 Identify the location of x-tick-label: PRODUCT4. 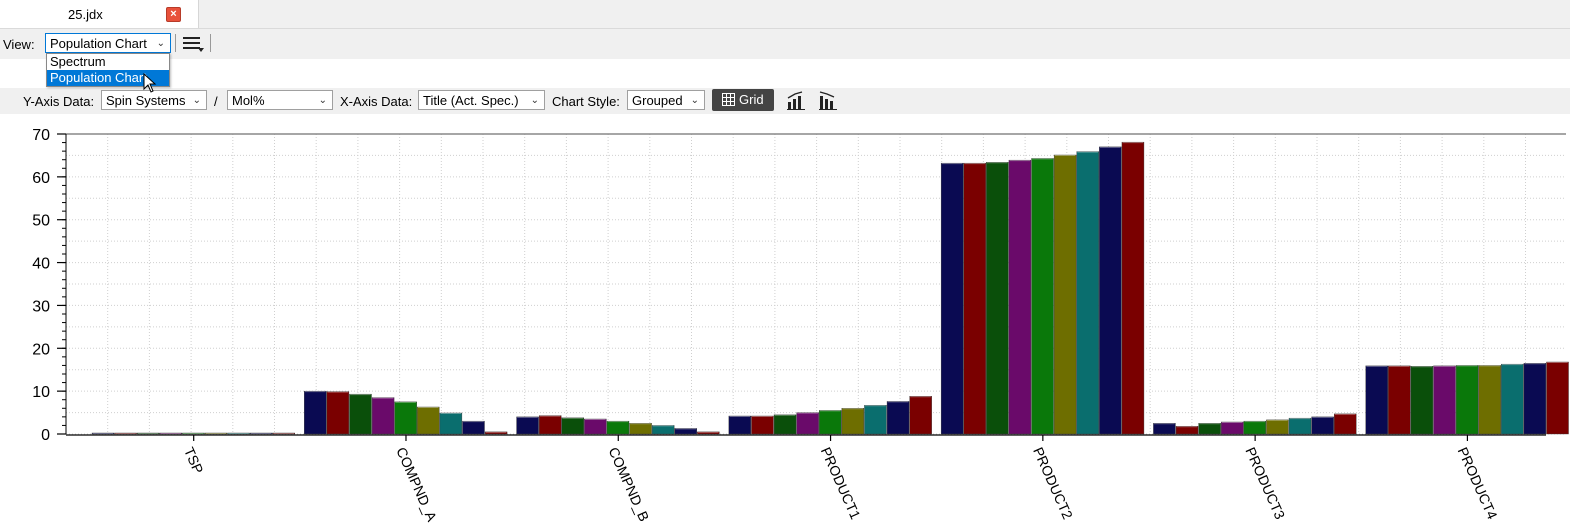
(1478, 483).